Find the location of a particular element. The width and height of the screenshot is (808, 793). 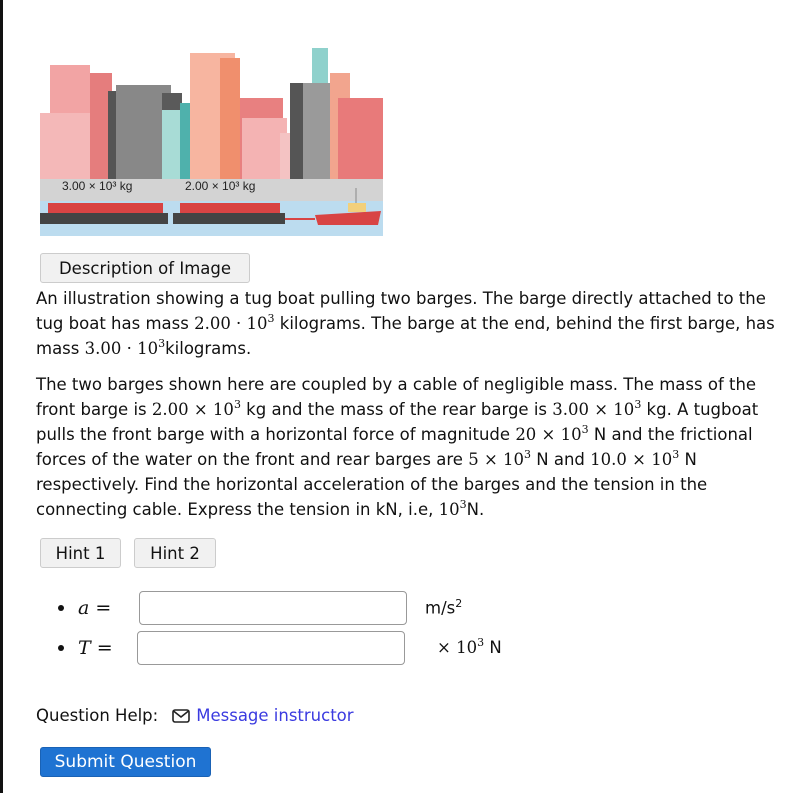

submit-question-button: Submit Question is located at coordinates (125, 762).